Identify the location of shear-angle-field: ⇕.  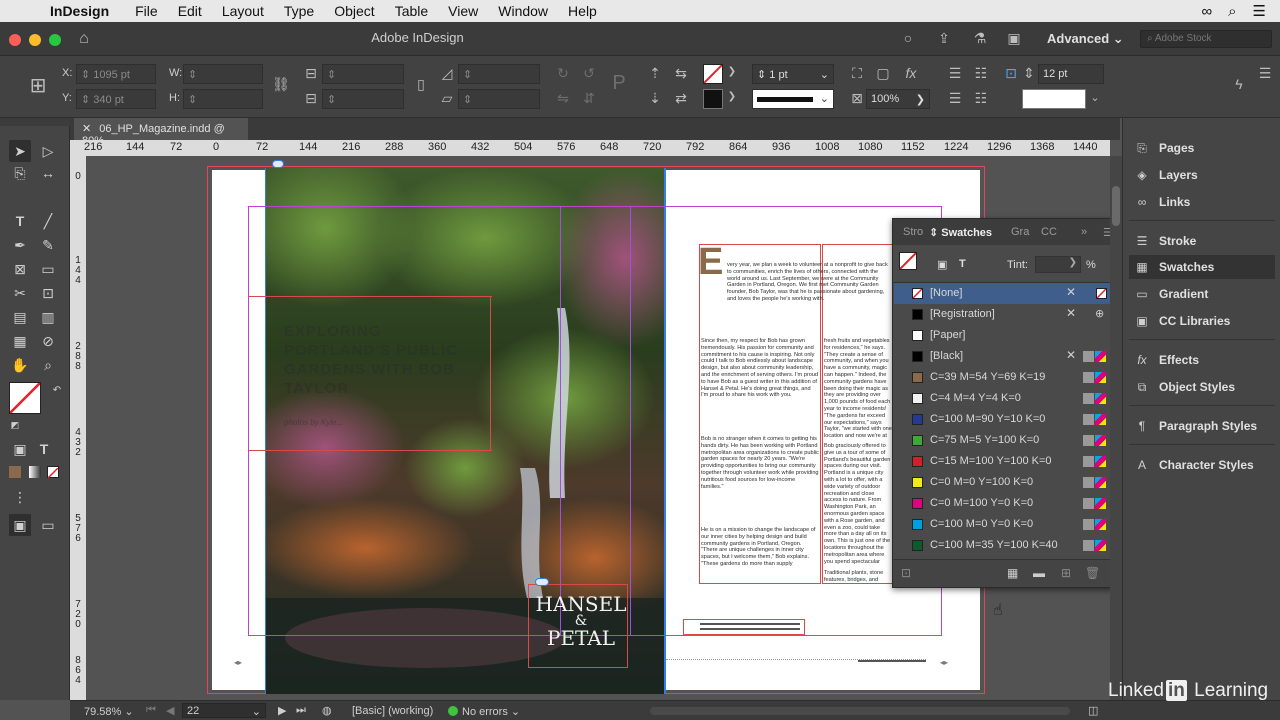
(499, 99).